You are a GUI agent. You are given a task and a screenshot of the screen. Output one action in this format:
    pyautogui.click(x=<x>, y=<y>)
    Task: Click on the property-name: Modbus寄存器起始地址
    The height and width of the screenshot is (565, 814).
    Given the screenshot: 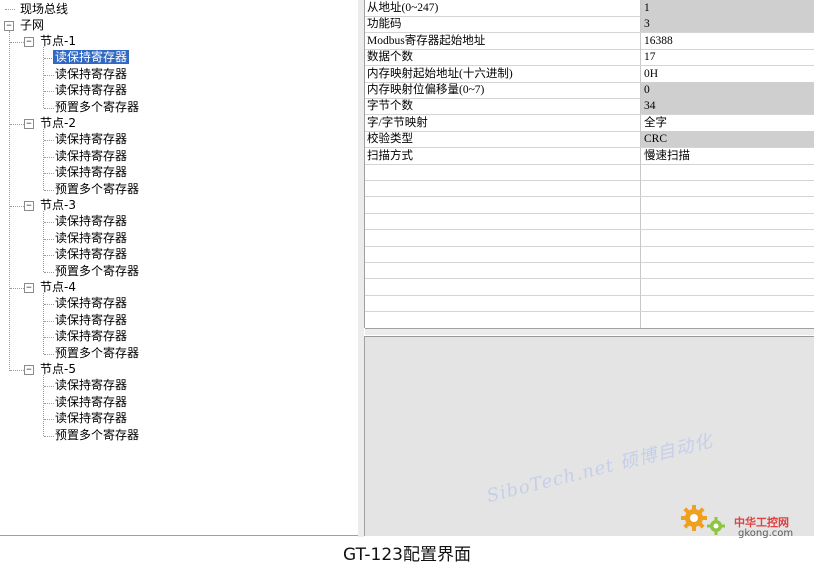 What is the action you would take?
    pyautogui.click(x=426, y=40)
    